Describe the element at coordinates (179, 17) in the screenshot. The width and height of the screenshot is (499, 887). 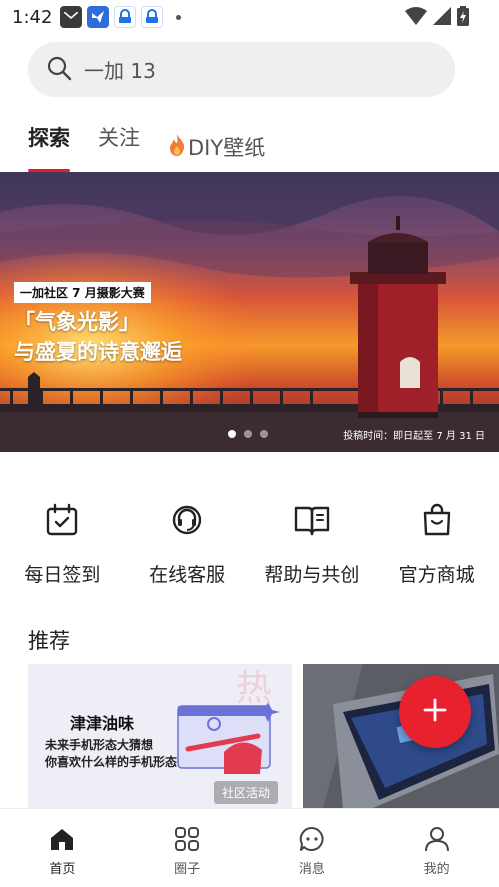
I see `more-notifications-dot-icon` at that location.